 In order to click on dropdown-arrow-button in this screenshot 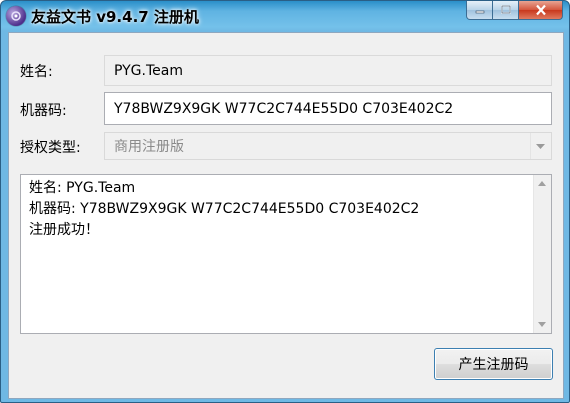, I will do `click(540, 146)`.